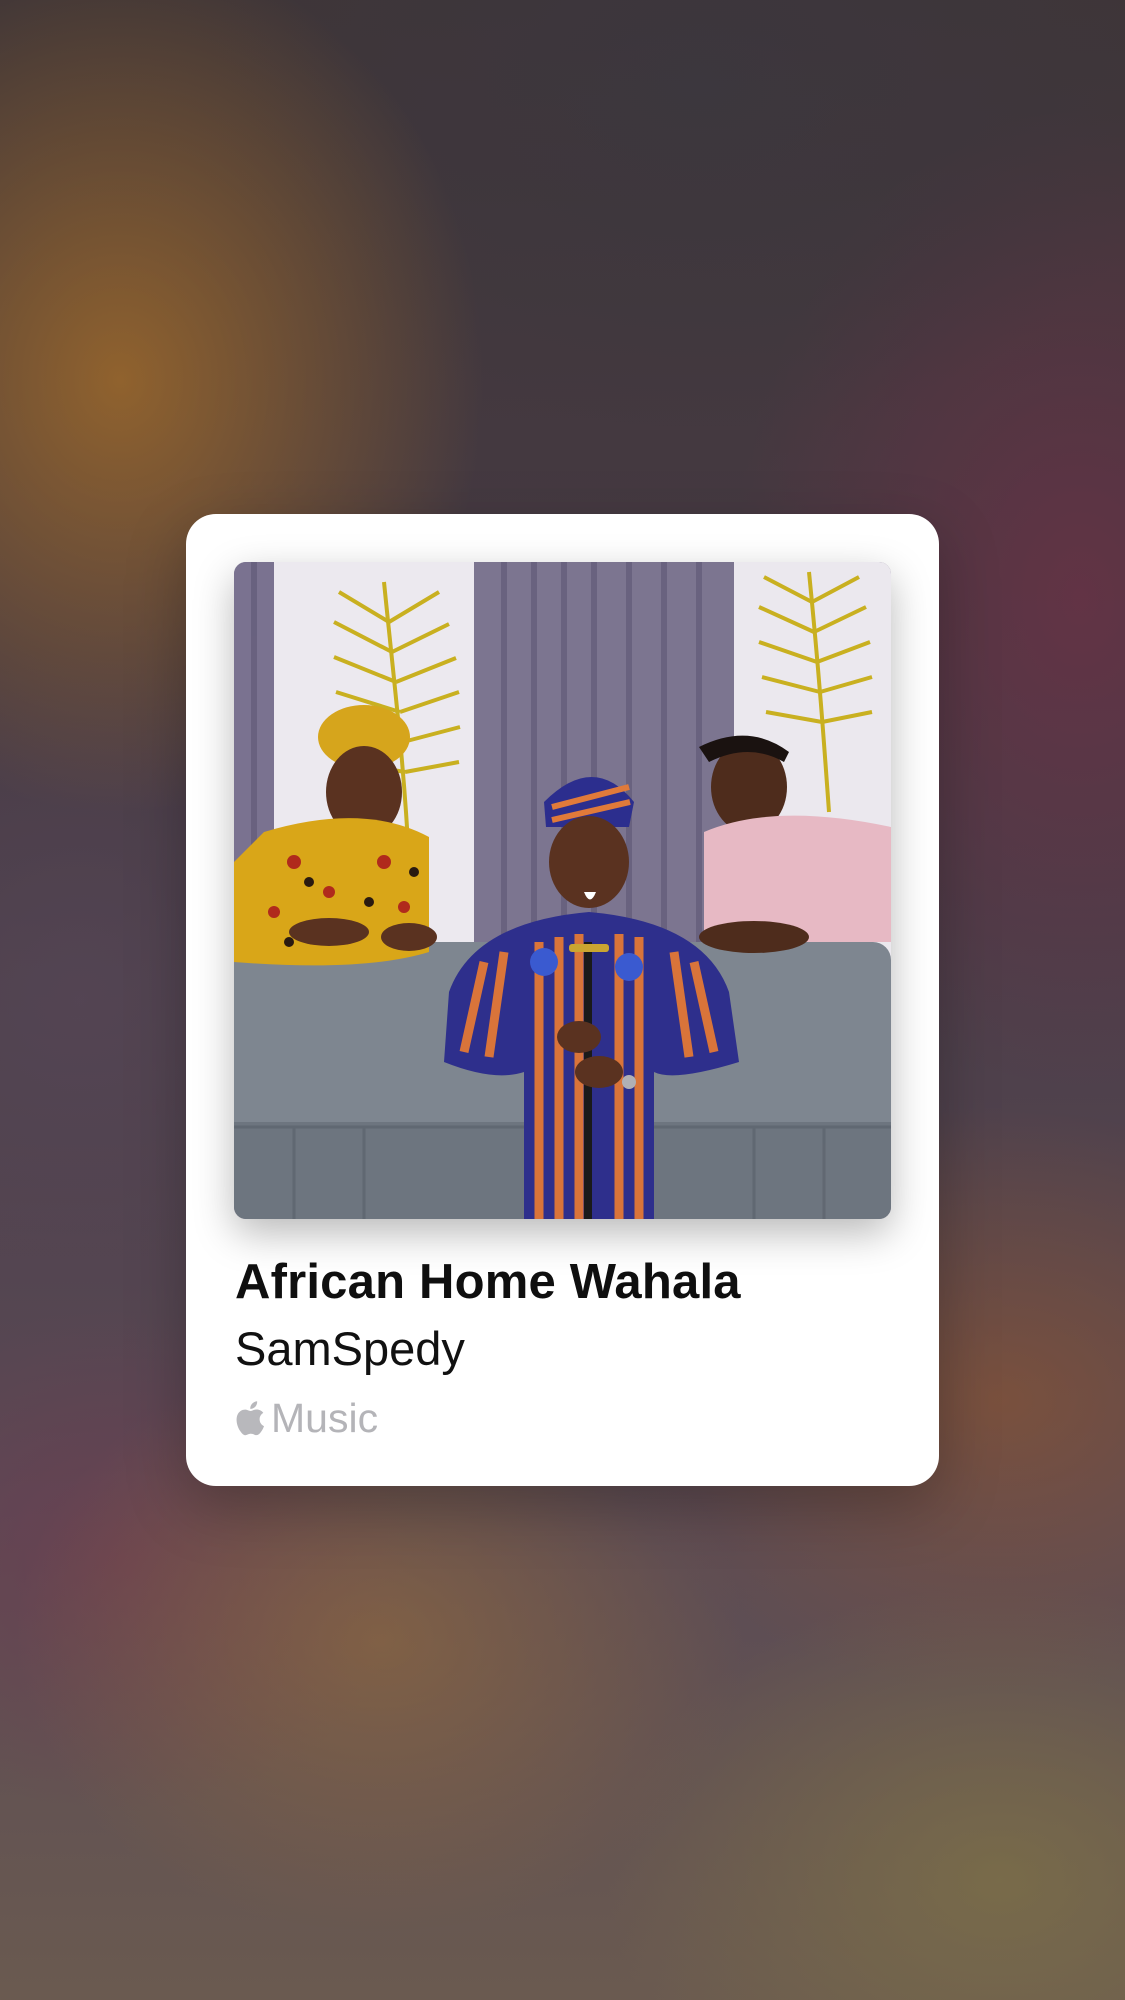 Image resolution: width=1125 pixels, height=2000 pixels. I want to click on apple-music-brand: Music, so click(306, 1418).